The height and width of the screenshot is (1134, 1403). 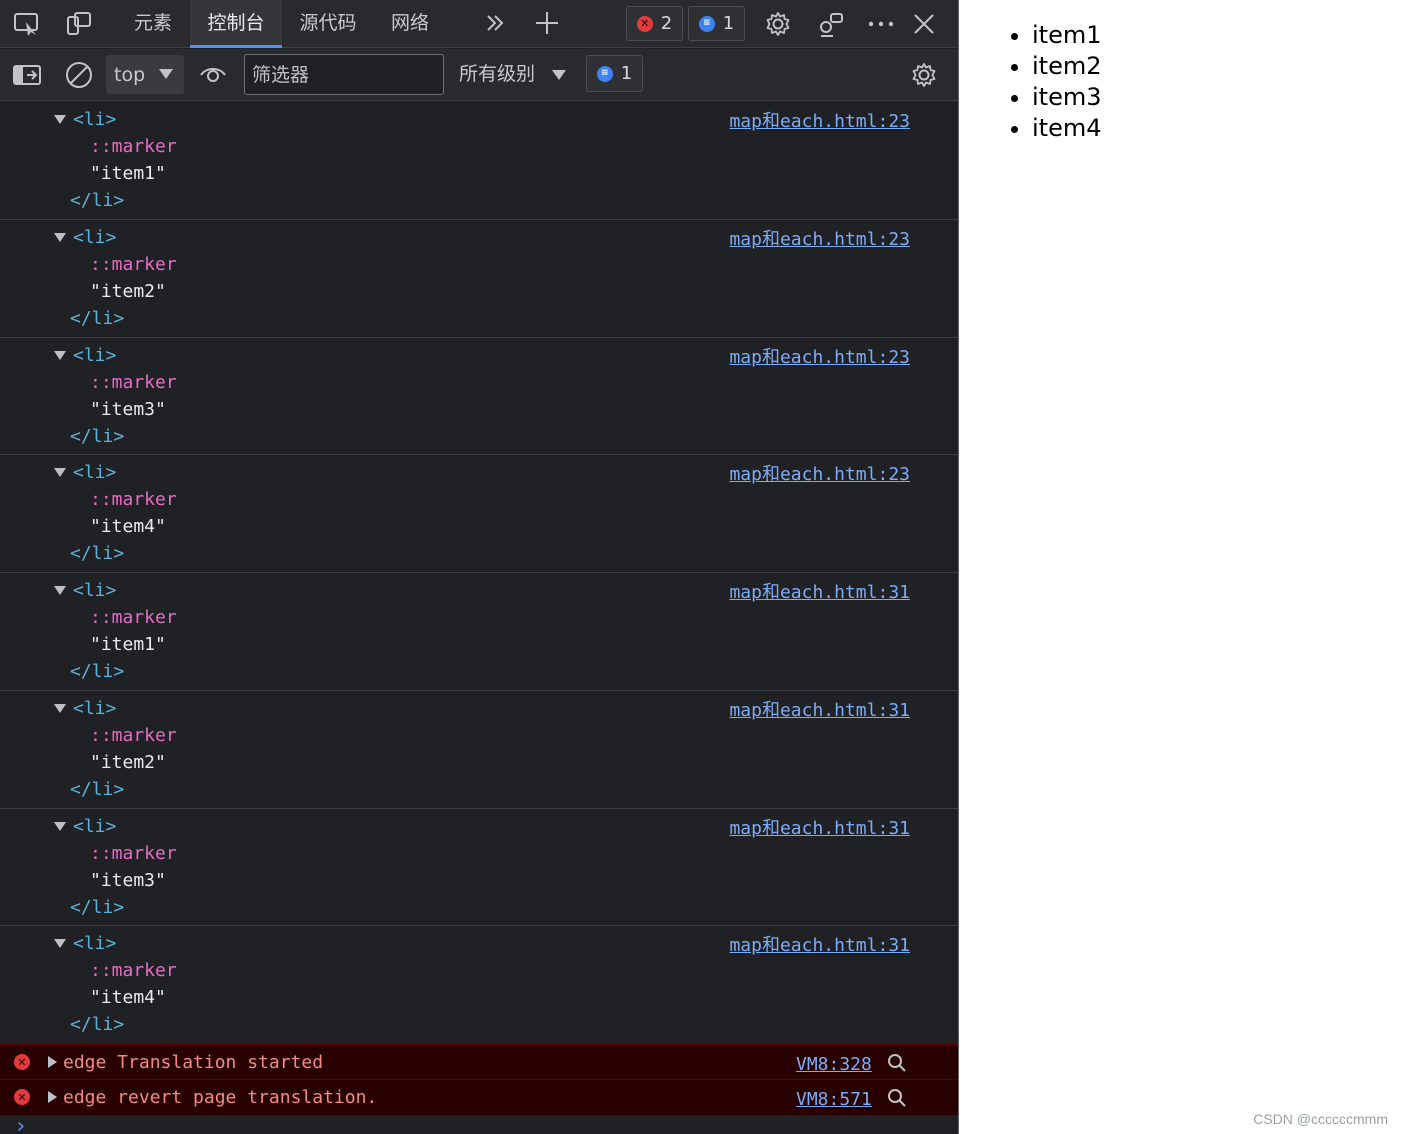 I want to click on device-emulation-icon, so click(x=79, y=24).